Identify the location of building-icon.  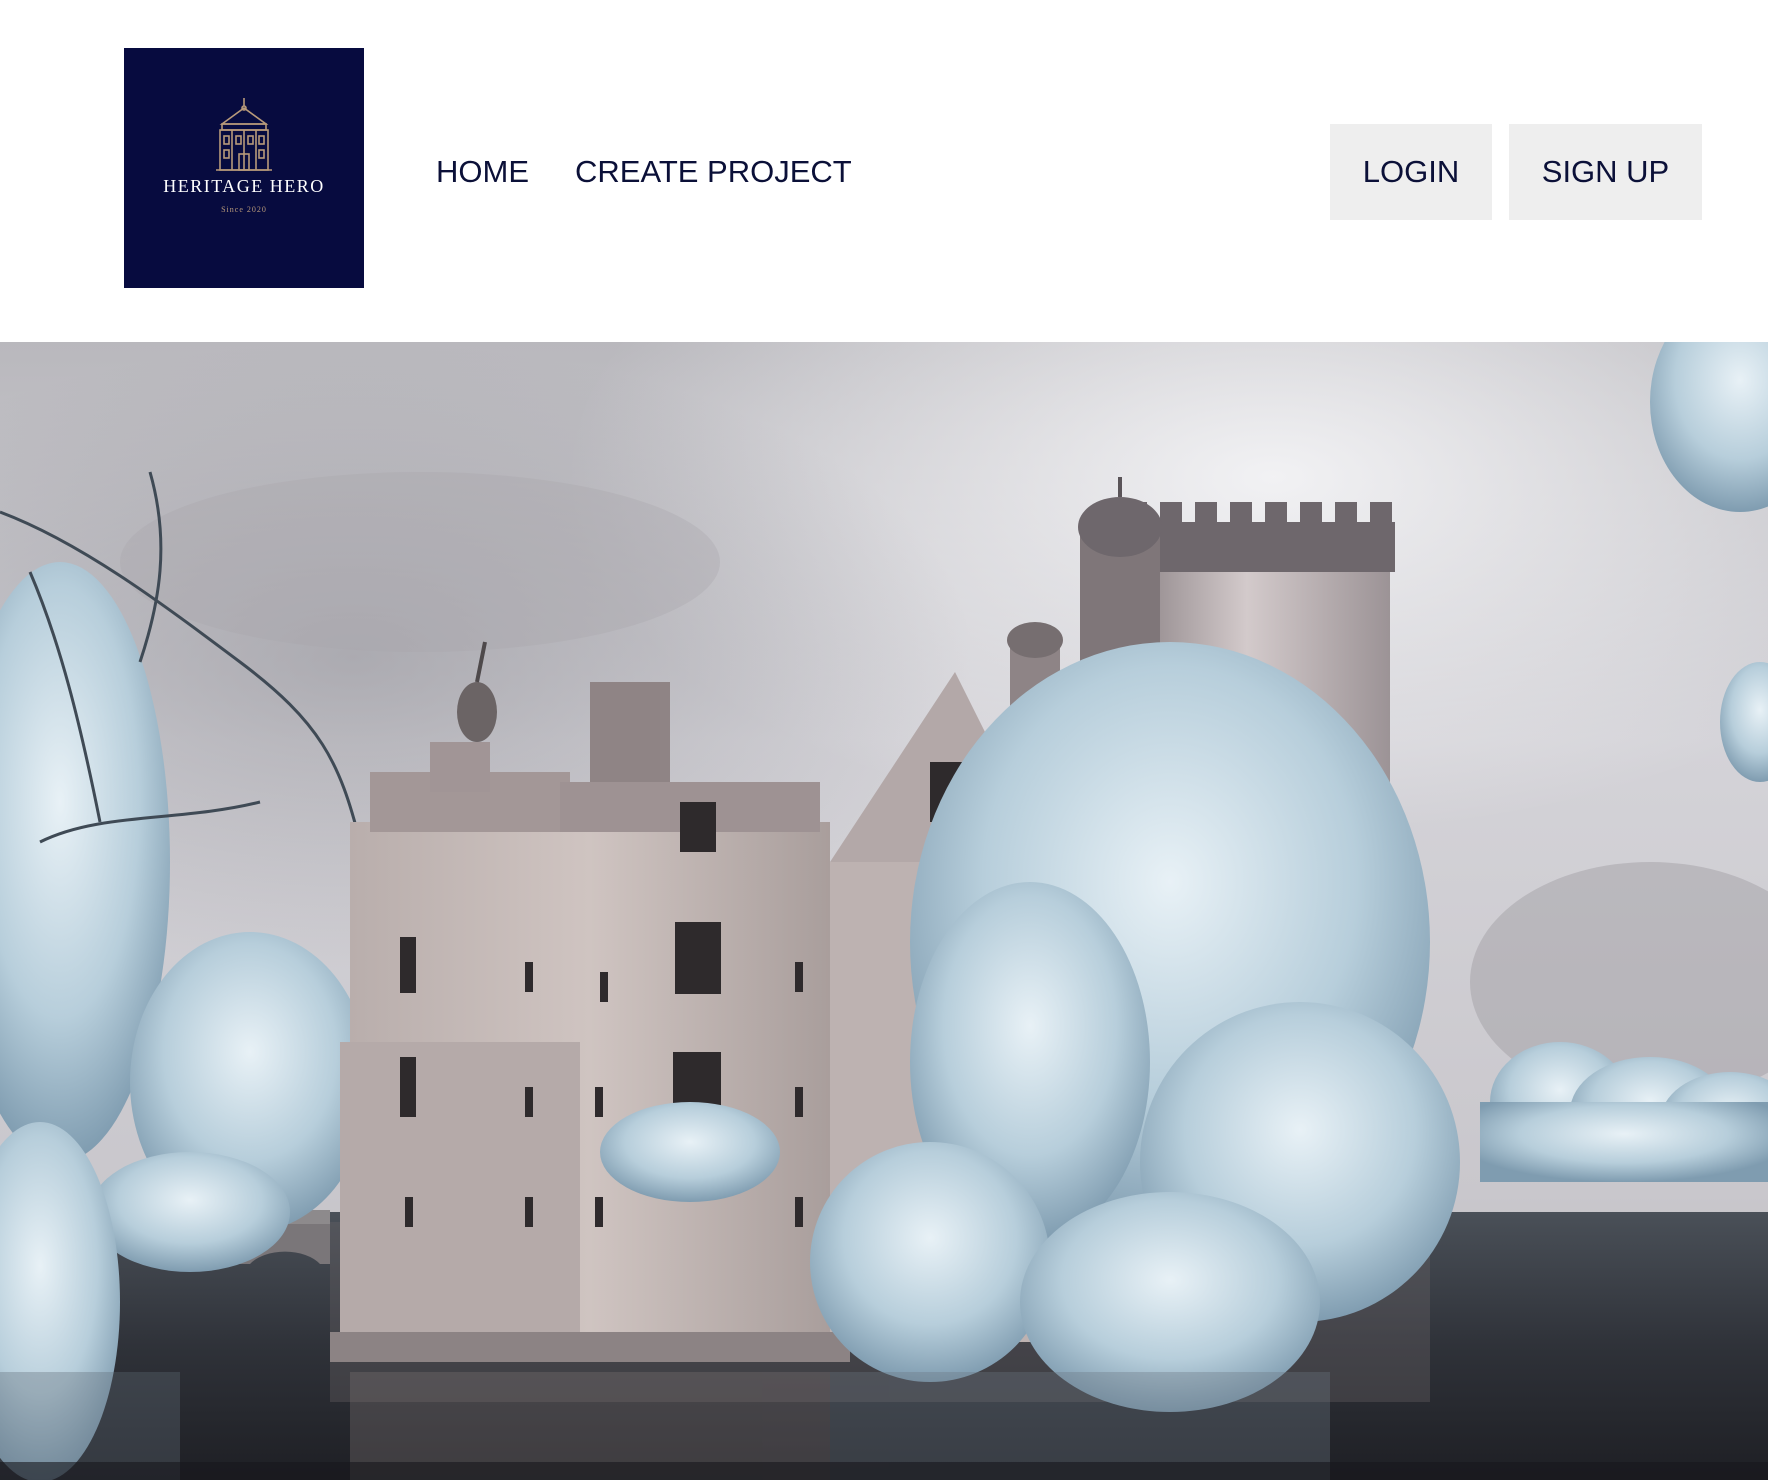
(244, 134).